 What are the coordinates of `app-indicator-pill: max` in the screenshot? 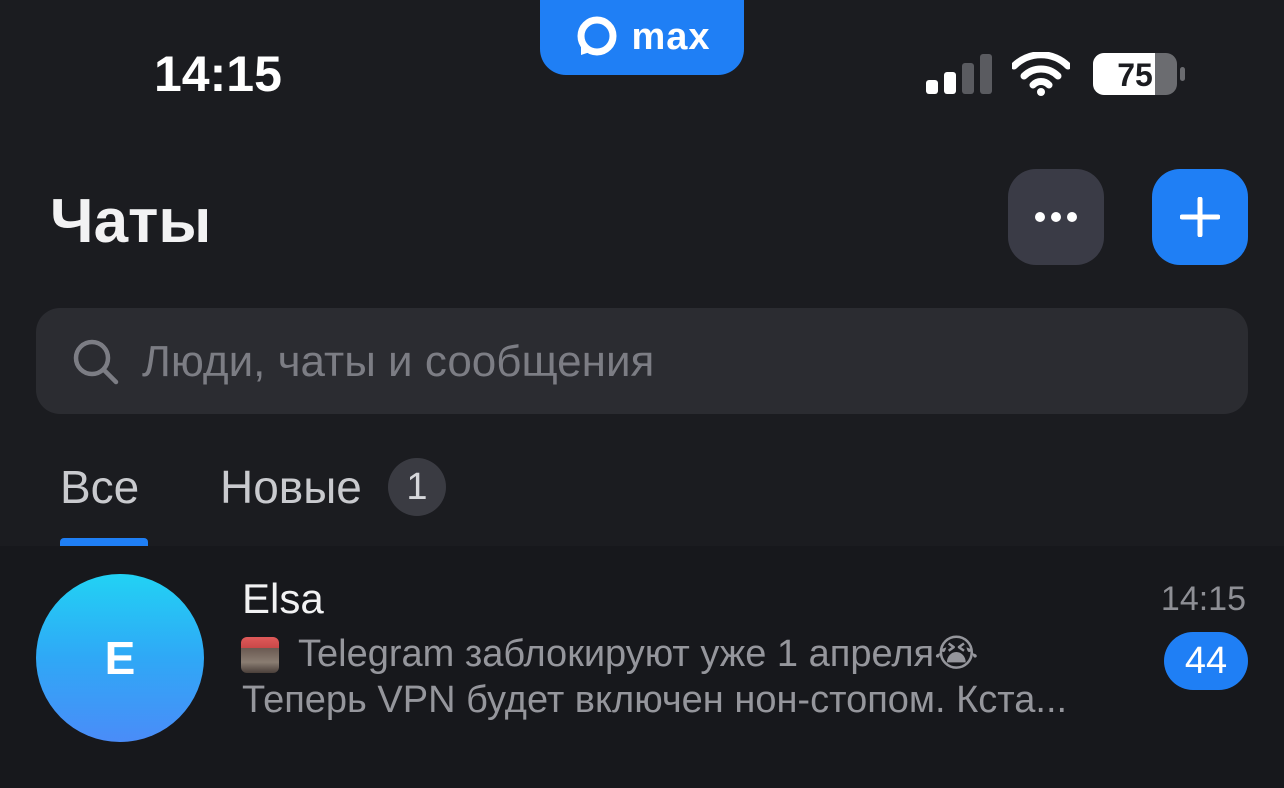 It's located at (642, 37).